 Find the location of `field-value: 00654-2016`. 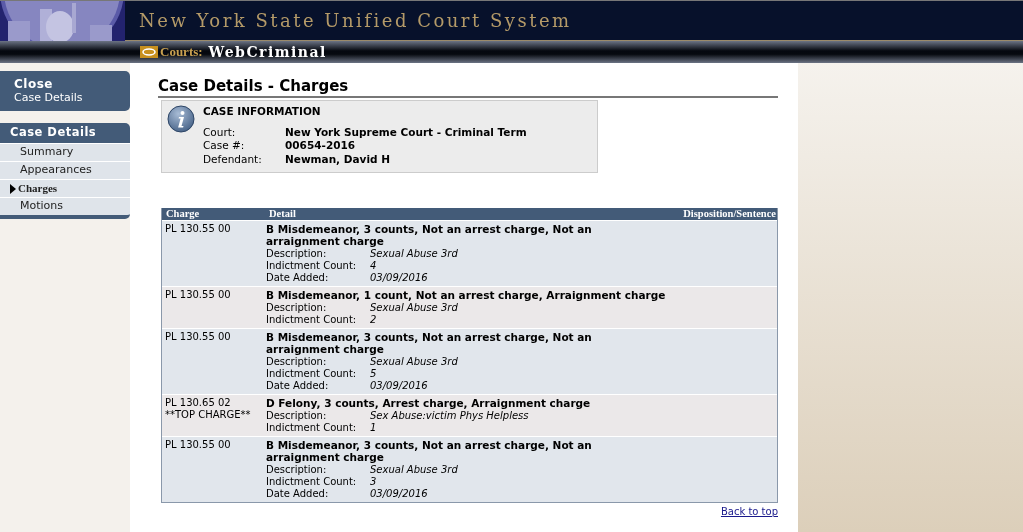

field-value: 00654-2016 is located at coordinates (320, 146).